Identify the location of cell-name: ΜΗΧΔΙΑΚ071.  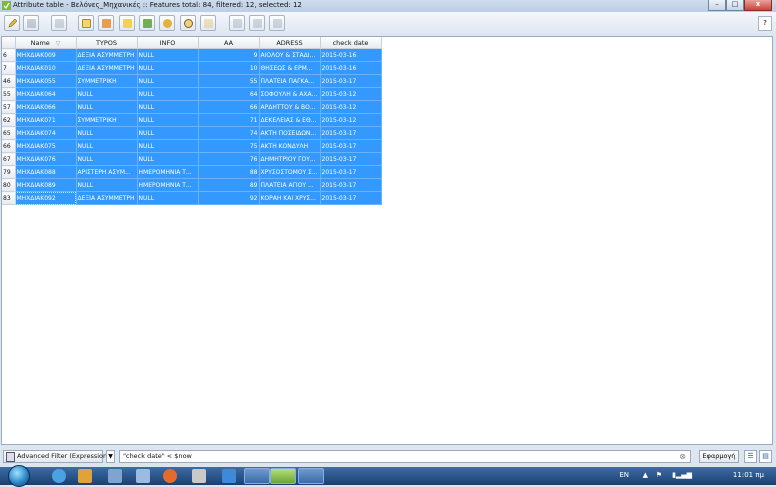
(46, 120).